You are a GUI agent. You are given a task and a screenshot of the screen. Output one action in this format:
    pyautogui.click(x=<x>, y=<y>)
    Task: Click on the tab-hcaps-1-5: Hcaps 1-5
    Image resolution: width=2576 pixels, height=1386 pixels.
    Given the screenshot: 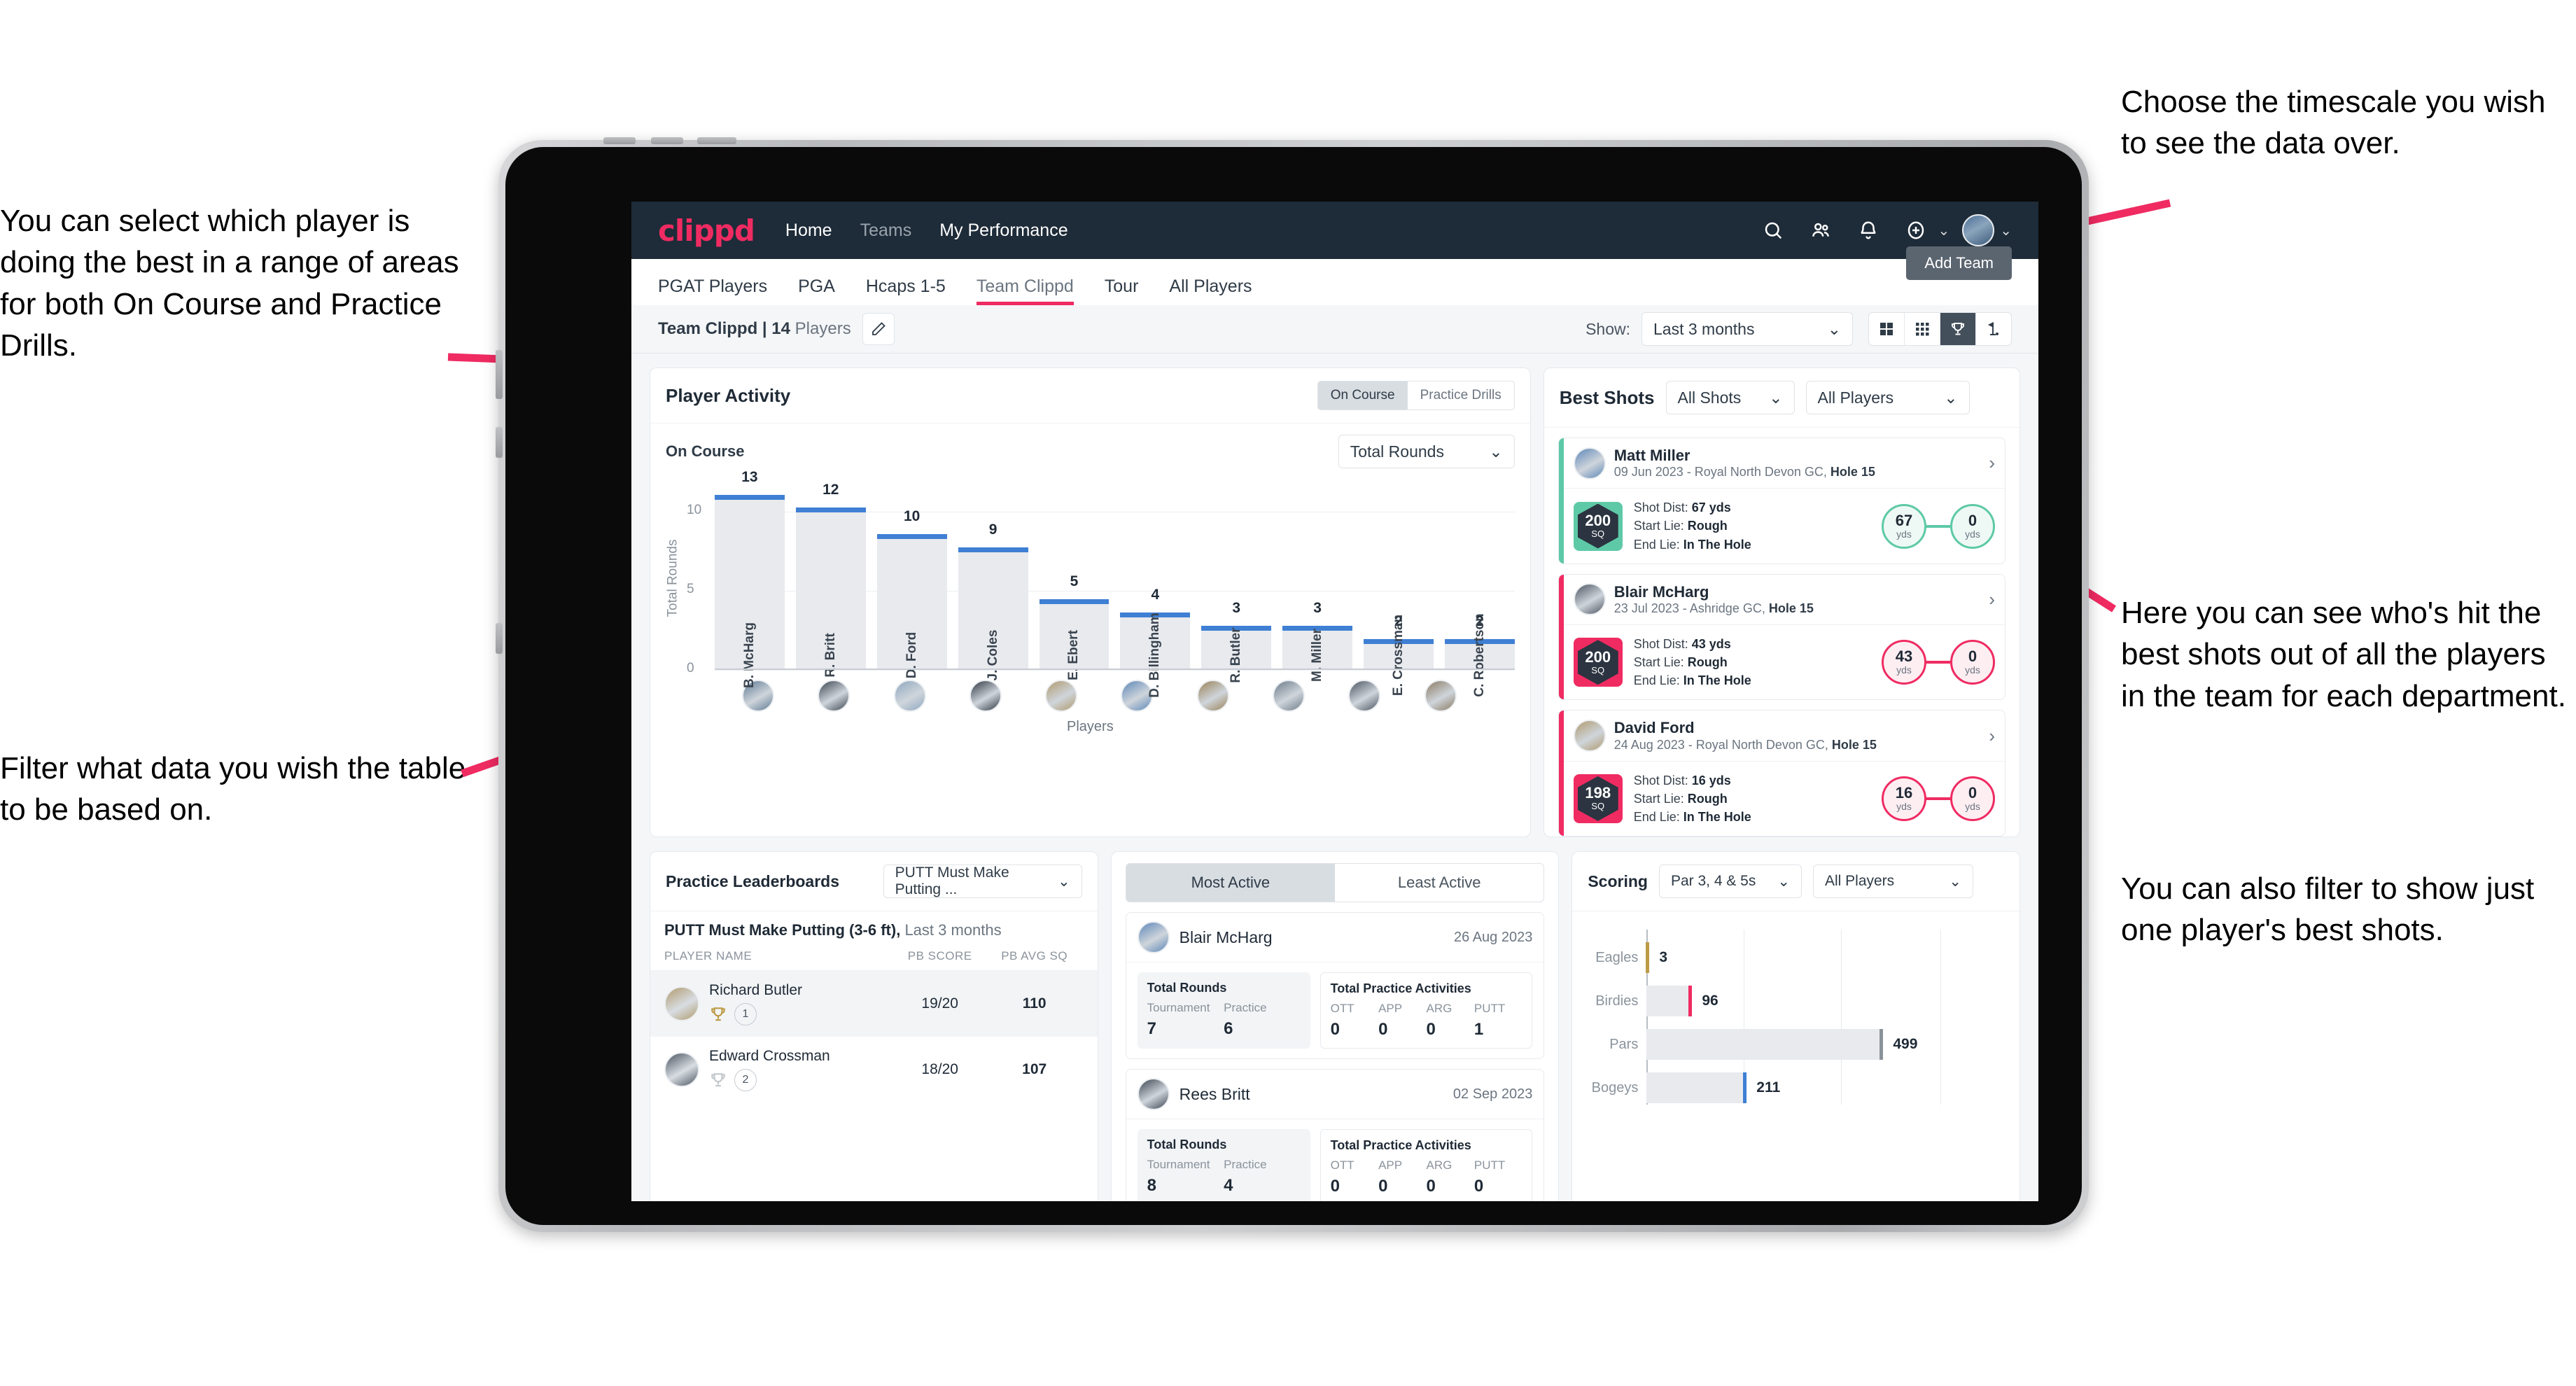 What is the action you would take?
    pyautogui.click(x=906, y=290)
    